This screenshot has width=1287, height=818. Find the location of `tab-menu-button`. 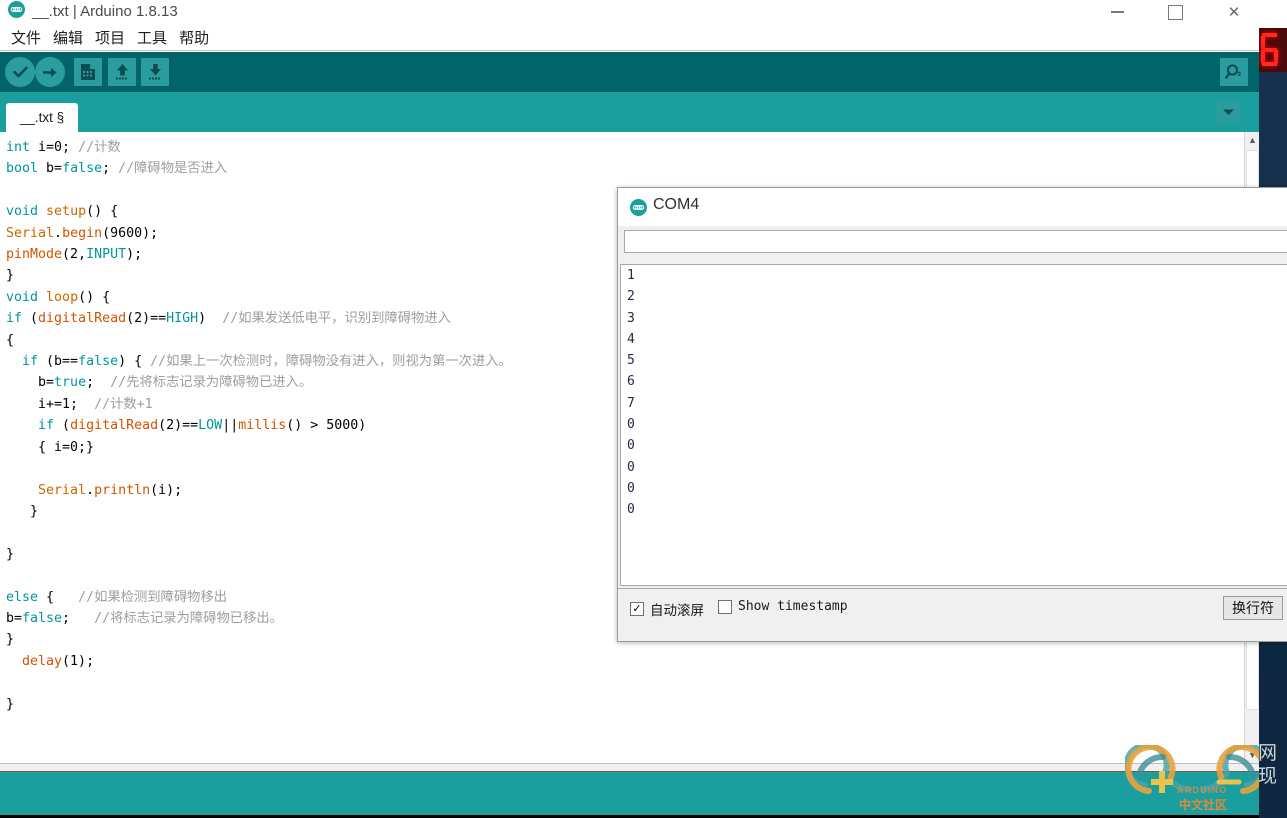

tab-menu-button is located at coordinates (1228, 112).